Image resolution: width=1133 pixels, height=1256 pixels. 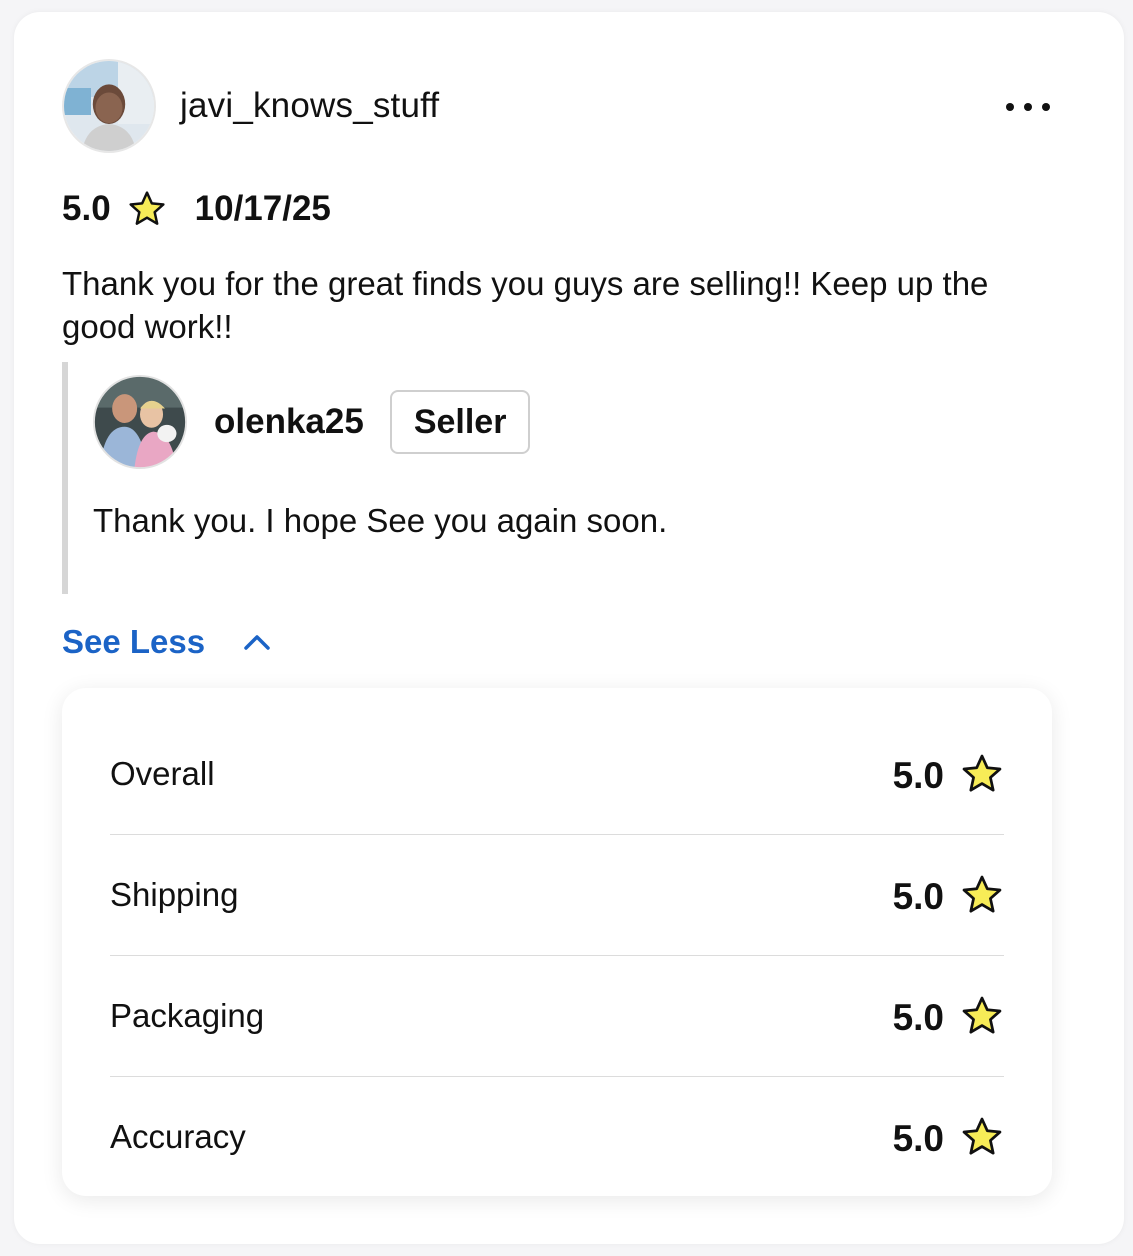 I want to click on category-label: Packaging, so click(x=187, y=1015).